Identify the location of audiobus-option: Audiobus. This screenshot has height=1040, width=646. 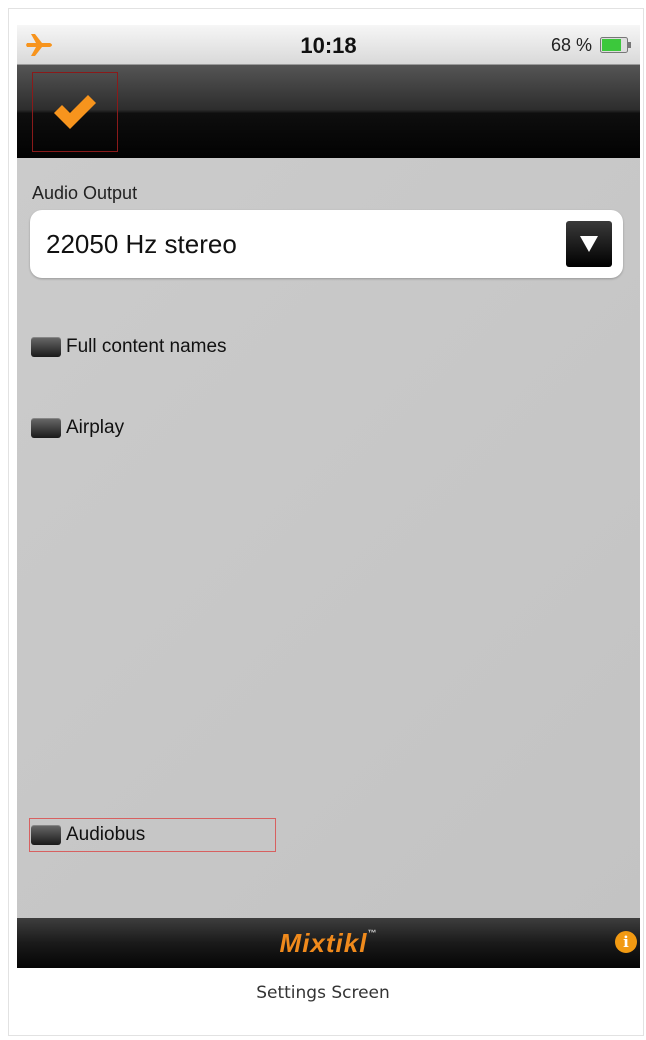
(88, 835).